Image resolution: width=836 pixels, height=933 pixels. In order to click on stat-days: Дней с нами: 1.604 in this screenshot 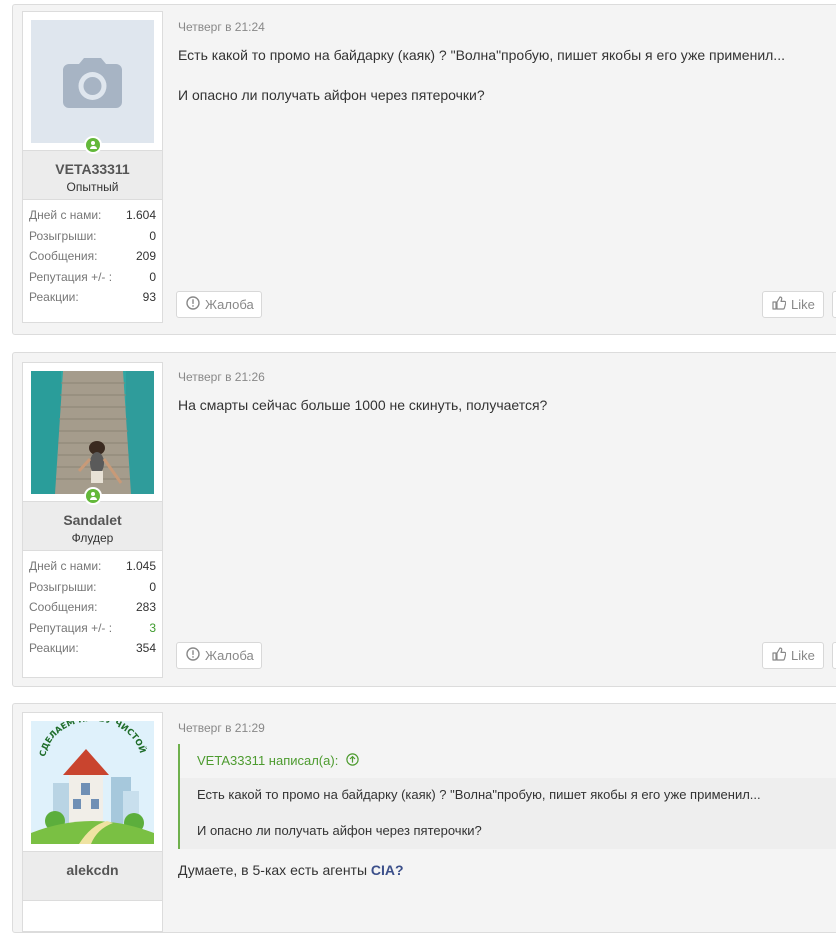, I will do `click(92, 215)`.